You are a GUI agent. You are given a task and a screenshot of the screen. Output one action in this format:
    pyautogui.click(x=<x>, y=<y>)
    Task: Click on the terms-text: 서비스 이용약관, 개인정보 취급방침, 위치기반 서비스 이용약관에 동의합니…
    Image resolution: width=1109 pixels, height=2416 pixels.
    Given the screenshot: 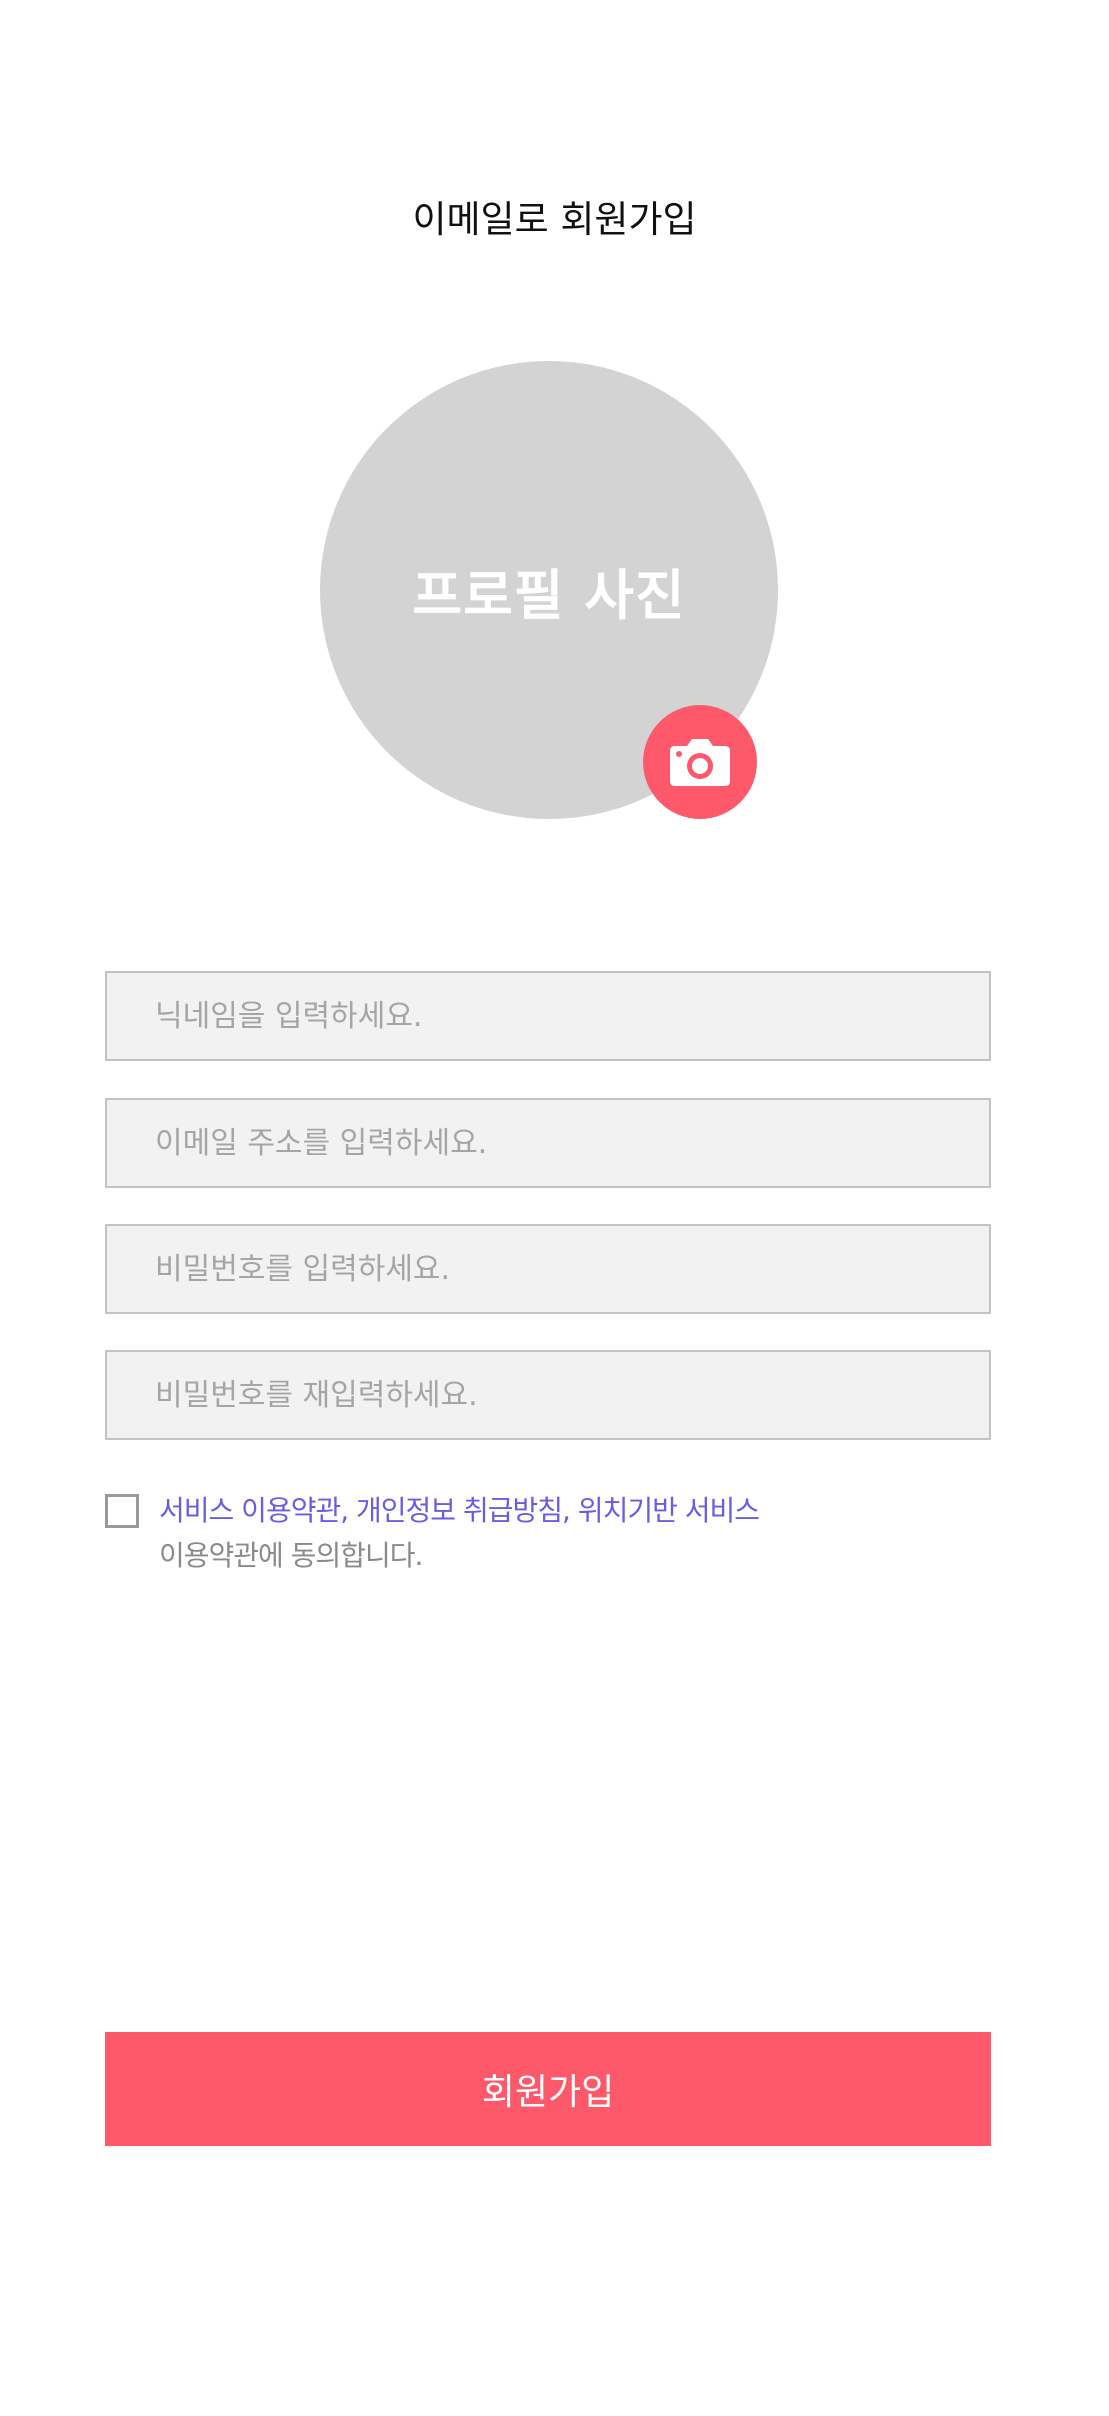 What is the action you would take?
    pyautogui.click(x=459, y=1533)
    